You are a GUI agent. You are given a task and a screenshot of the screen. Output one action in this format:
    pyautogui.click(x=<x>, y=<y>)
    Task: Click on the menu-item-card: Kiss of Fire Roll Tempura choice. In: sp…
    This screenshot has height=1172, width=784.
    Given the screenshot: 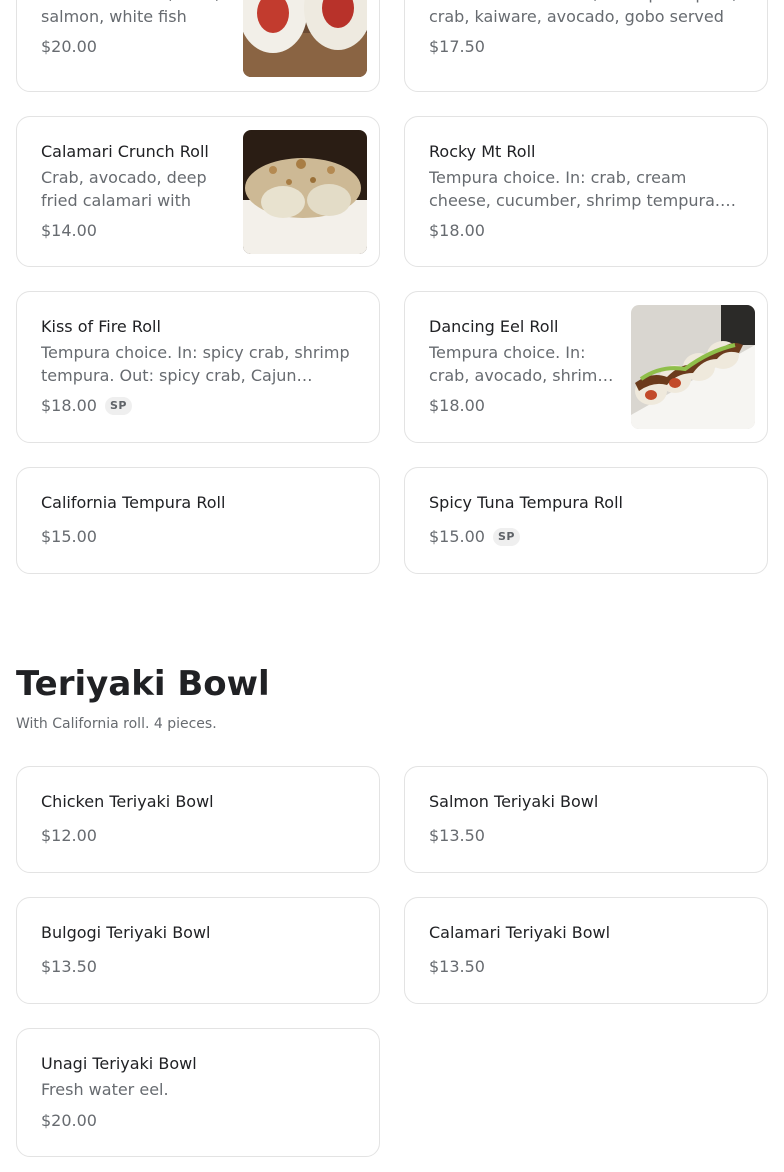 What is the action you would take?
    pyautogui.click(x=198, y=367)
    